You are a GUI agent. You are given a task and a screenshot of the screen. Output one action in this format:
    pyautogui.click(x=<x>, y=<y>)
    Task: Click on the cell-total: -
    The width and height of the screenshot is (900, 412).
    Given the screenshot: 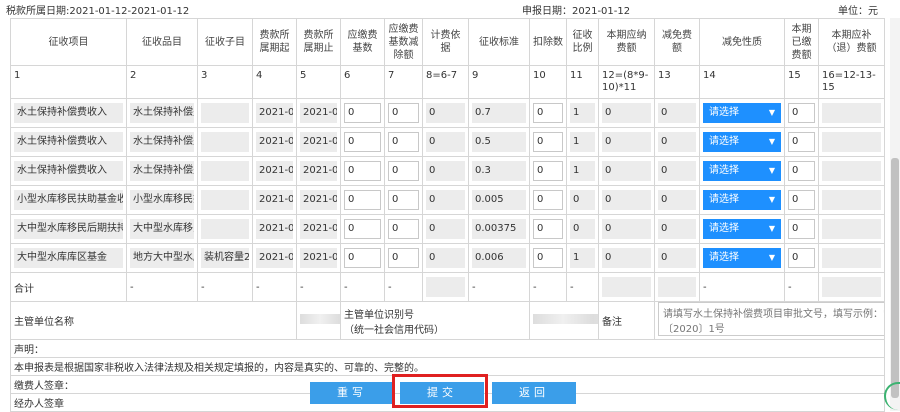 What is the action you would take?
    pyautogui.click(x=548, y=287)
    